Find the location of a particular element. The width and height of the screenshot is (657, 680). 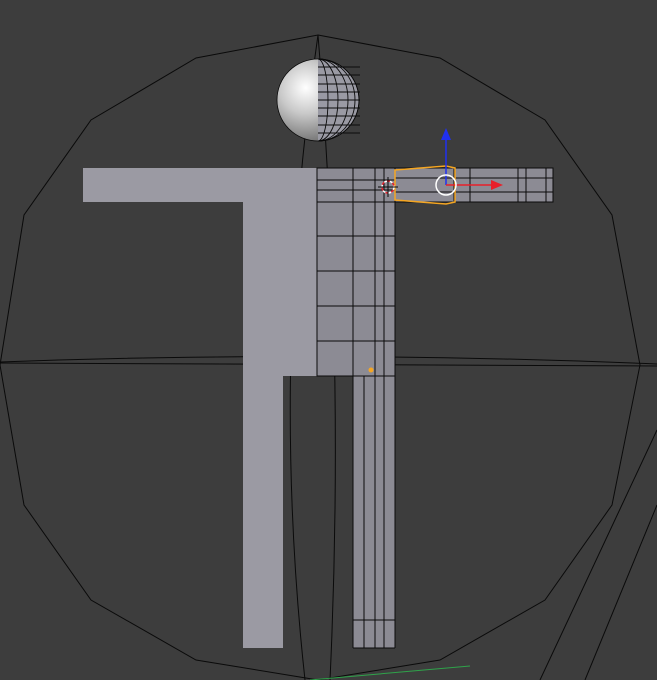

selected-vertex is located at coordinates (371, 370).